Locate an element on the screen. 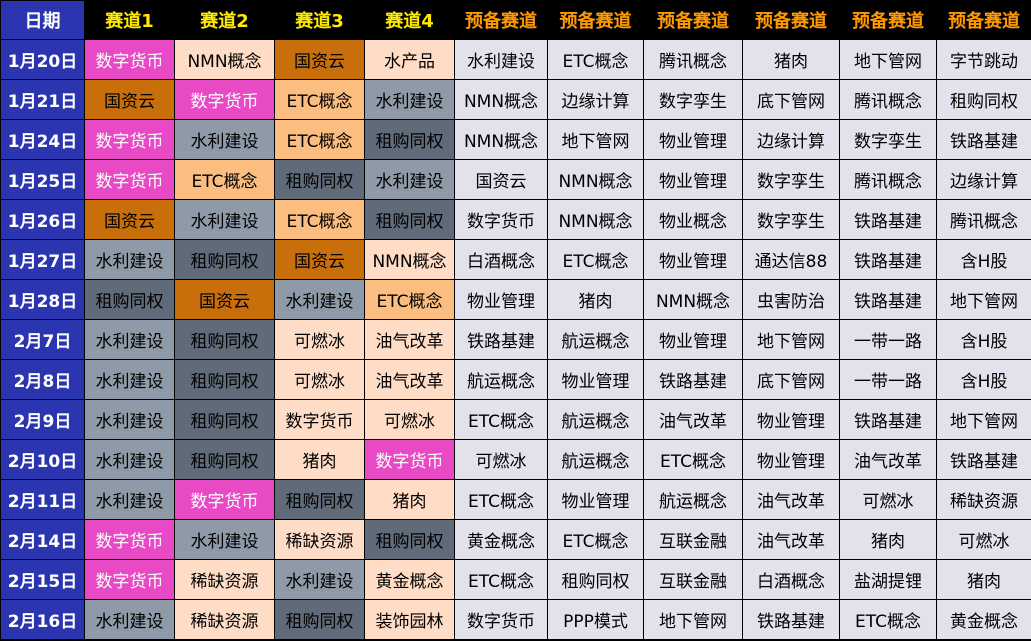 This screenshot has height=641, width=1031. date-cell: 2月11日 is located at coordinates (42, 499).